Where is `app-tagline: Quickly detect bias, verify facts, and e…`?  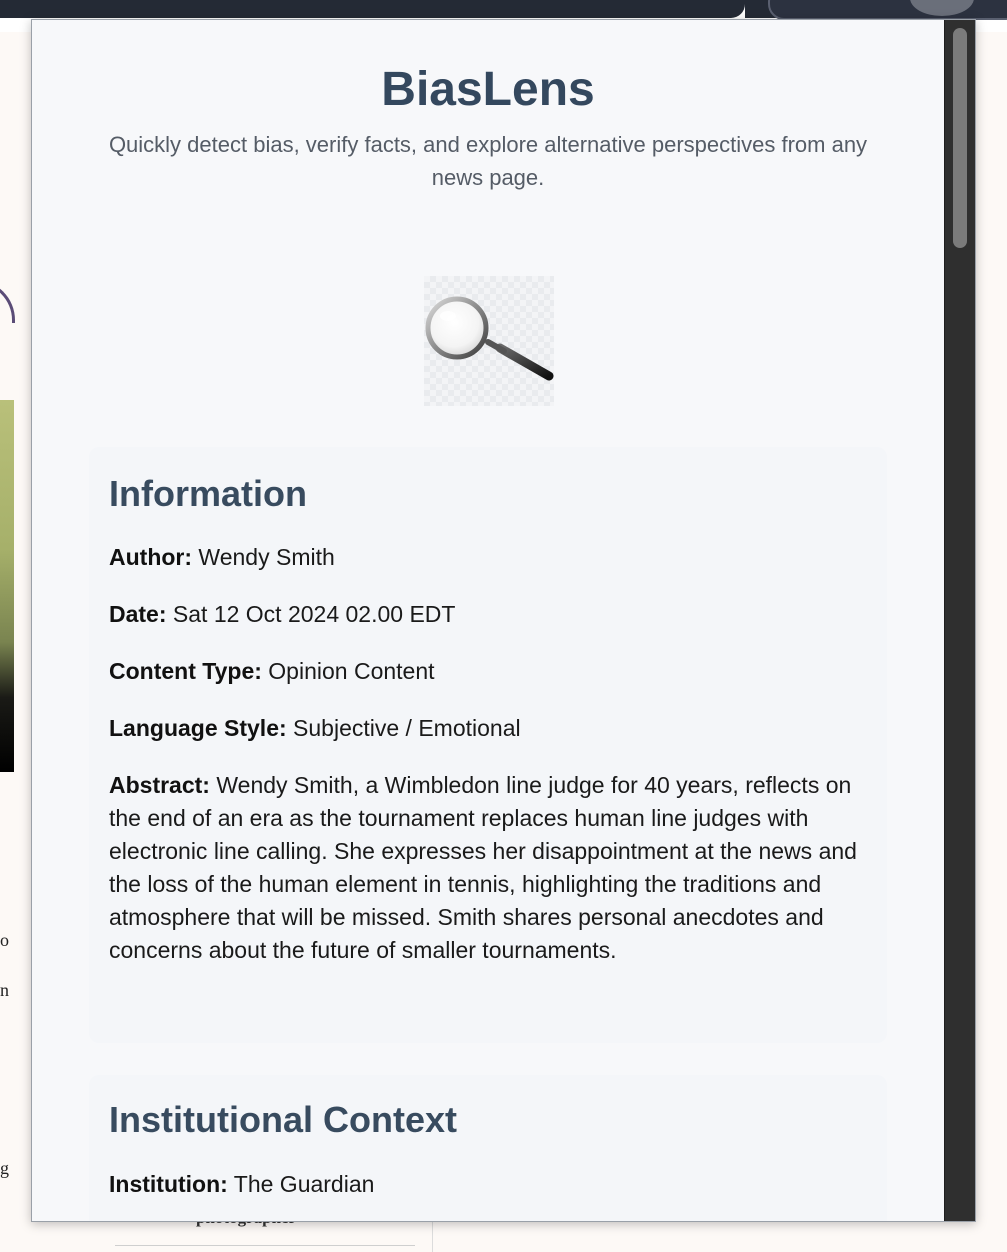 app-tagline: Quickly detect bias, verify facts, and e… is located at coordinates (488, 161).